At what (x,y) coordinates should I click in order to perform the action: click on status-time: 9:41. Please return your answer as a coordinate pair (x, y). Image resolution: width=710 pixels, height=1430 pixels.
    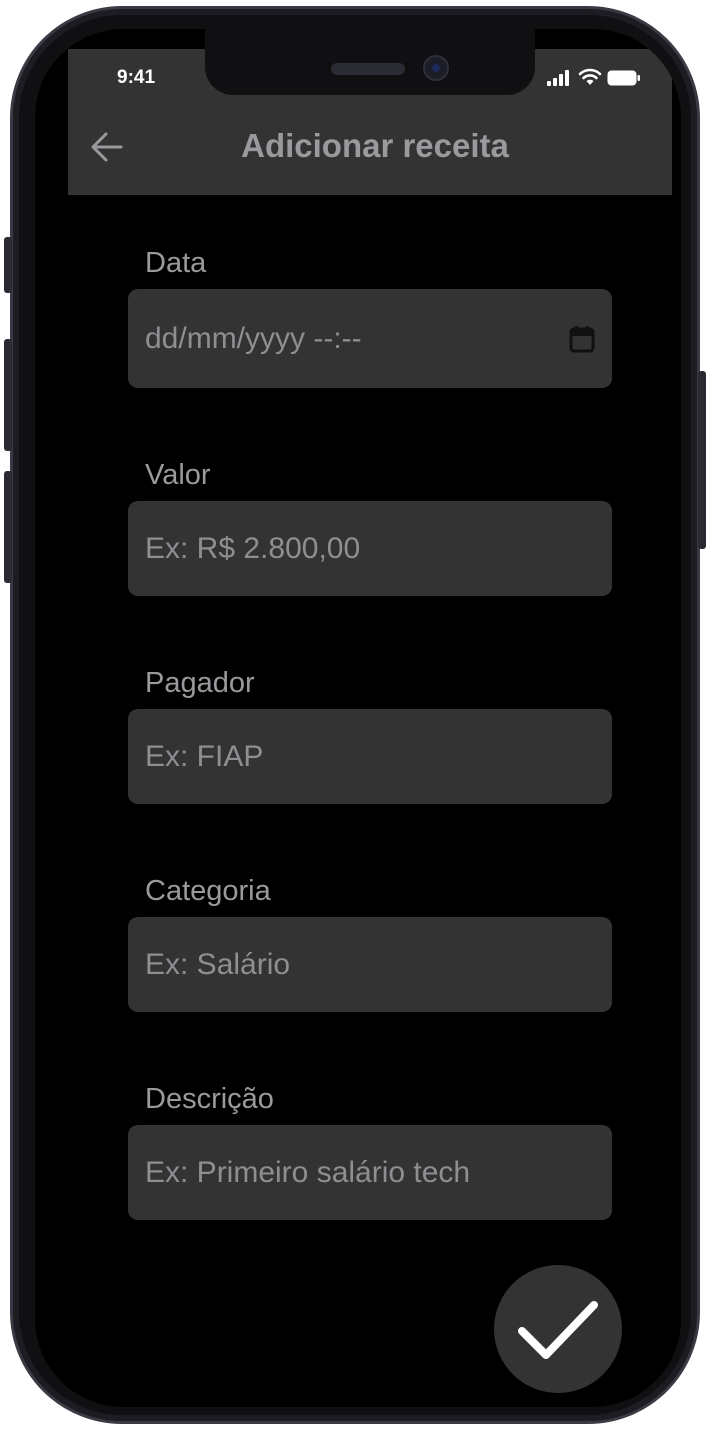
    Looking at the image, I should click on (136, 77).